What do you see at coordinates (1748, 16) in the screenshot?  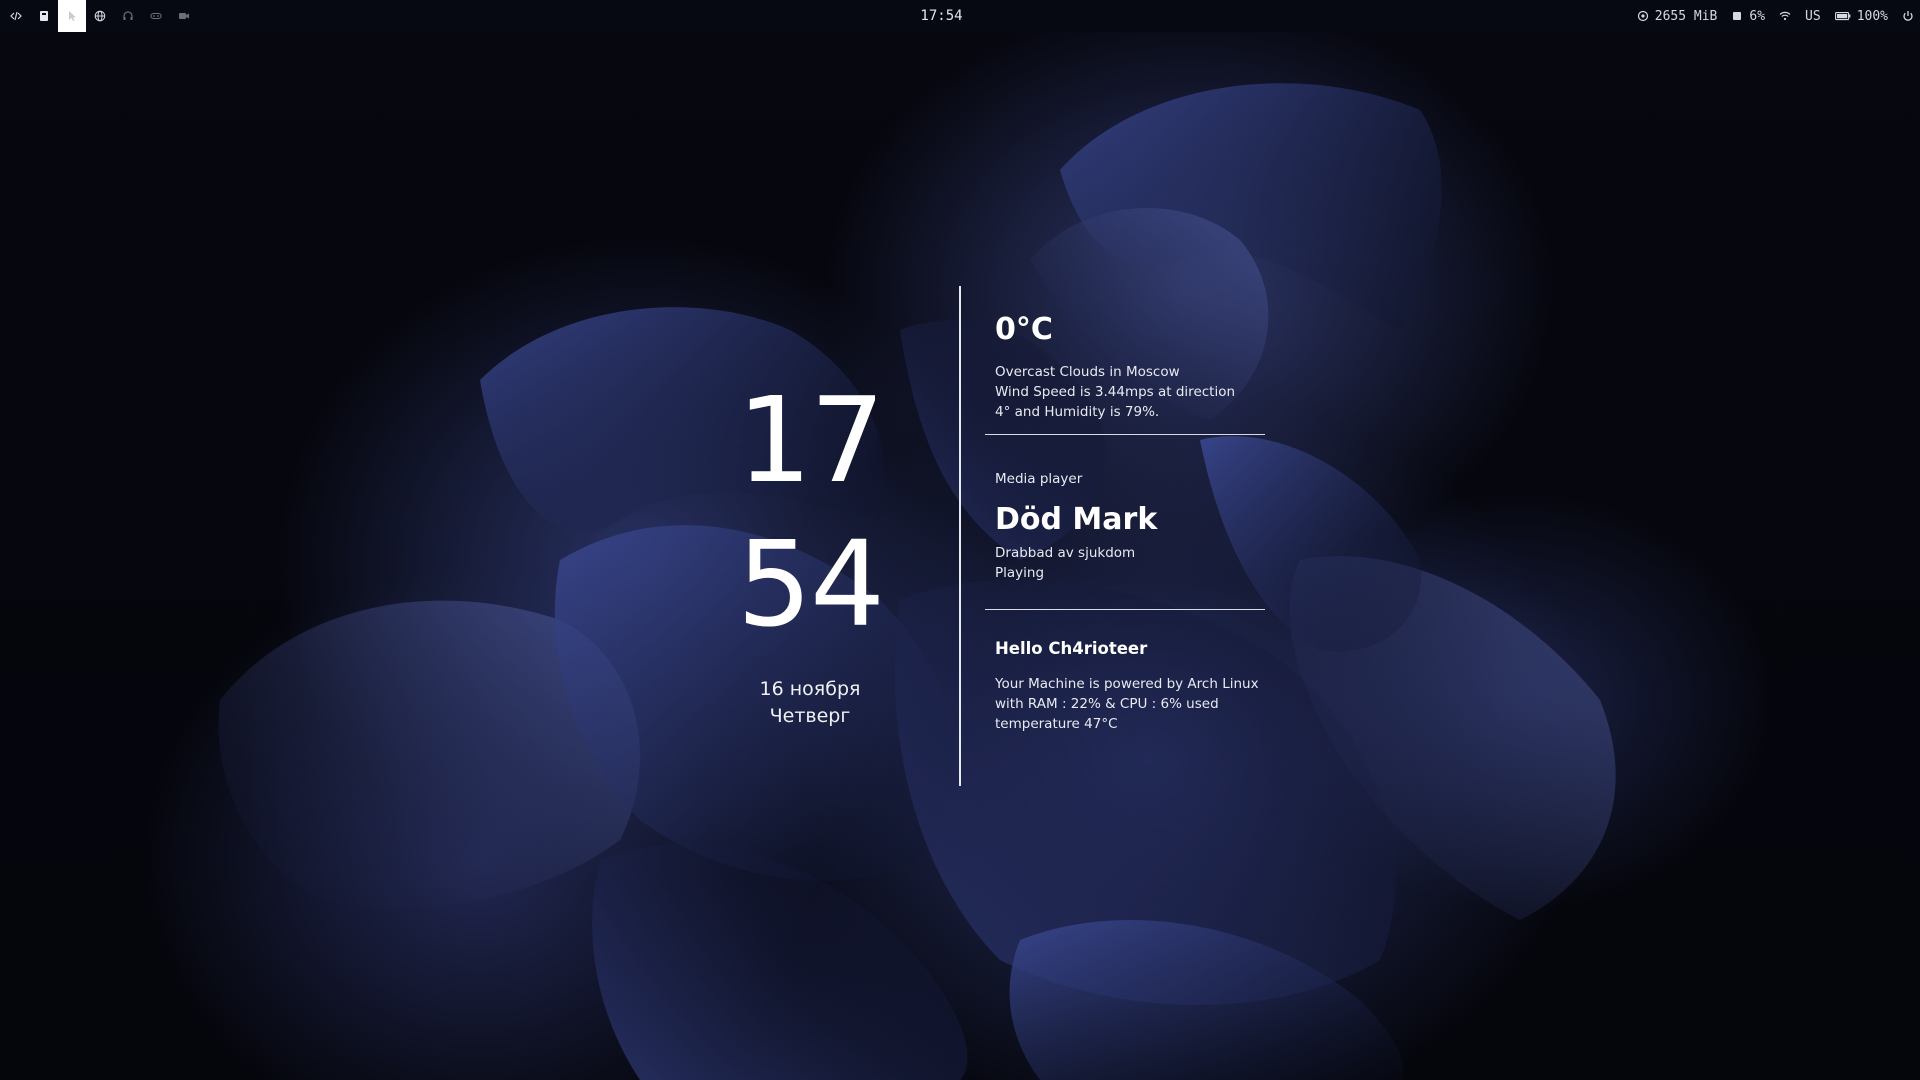 I see `cpu-indicator: 6%` at bounding box center [1748, 16].